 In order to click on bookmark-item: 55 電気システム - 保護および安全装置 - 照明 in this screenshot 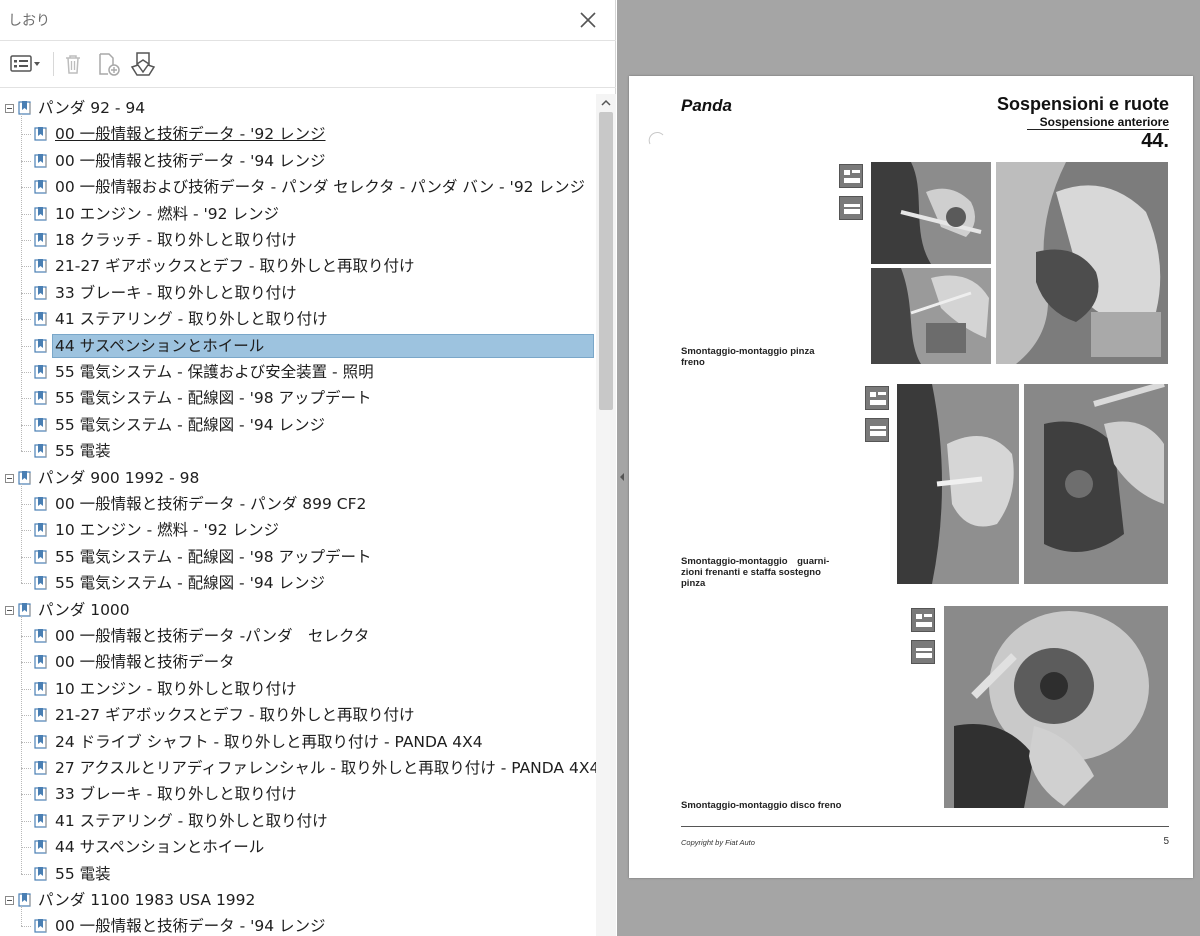, I will do `click(298, 372)`.